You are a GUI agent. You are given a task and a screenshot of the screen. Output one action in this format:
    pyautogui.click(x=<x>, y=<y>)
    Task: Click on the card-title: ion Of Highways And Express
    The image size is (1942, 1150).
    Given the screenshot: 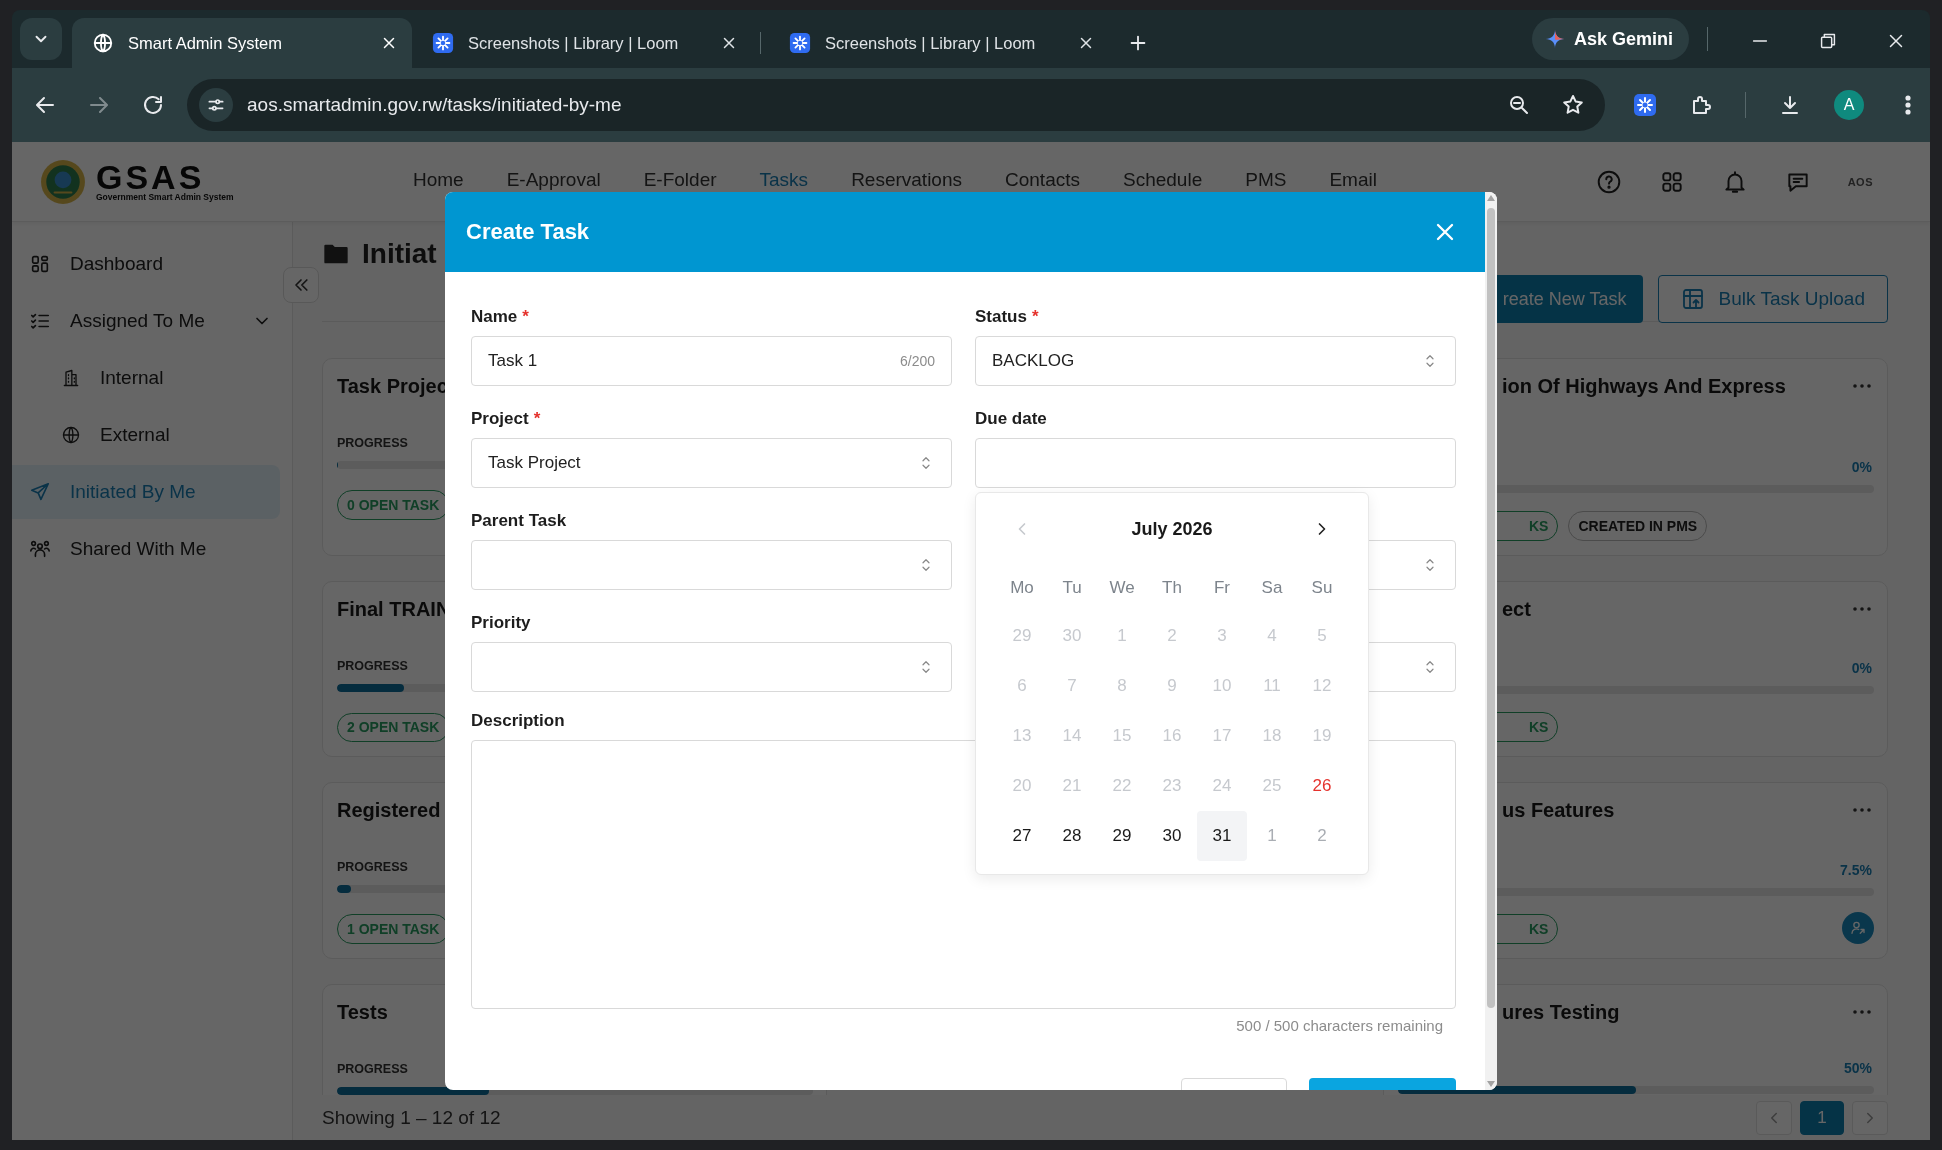 What is the action you would take?
    pyautogui.click(x=1644, y=386)
    